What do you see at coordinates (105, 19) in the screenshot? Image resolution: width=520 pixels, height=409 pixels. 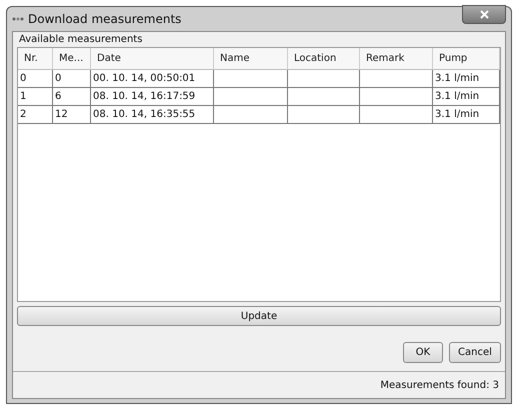 I see `window-title: Download measurements` at bounding box center [105, 19].